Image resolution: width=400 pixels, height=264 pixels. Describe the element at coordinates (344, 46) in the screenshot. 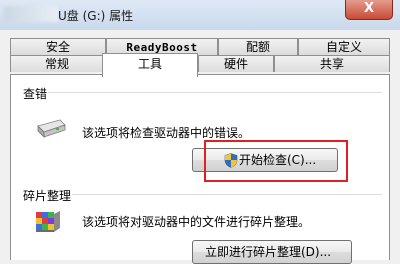

I see `tab-customize: 自定义` at that location.